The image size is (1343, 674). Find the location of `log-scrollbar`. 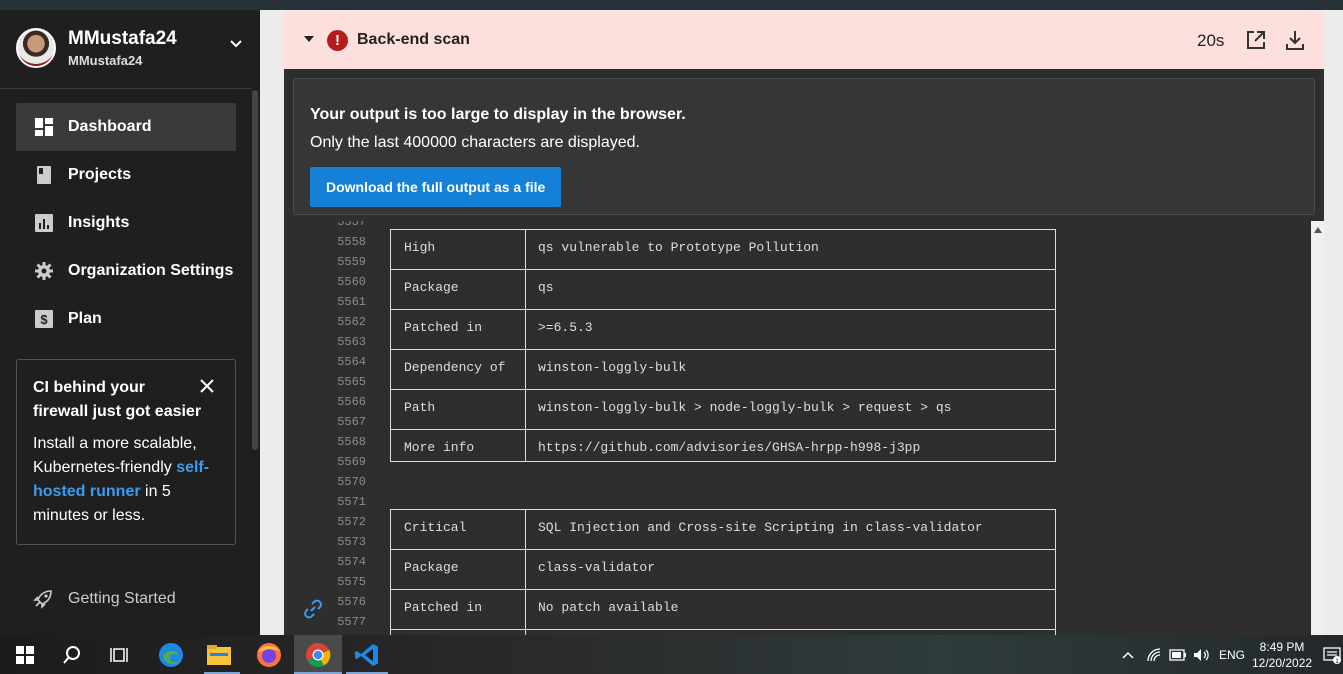

log-scrollbar is located at coordinates (1317, 428).